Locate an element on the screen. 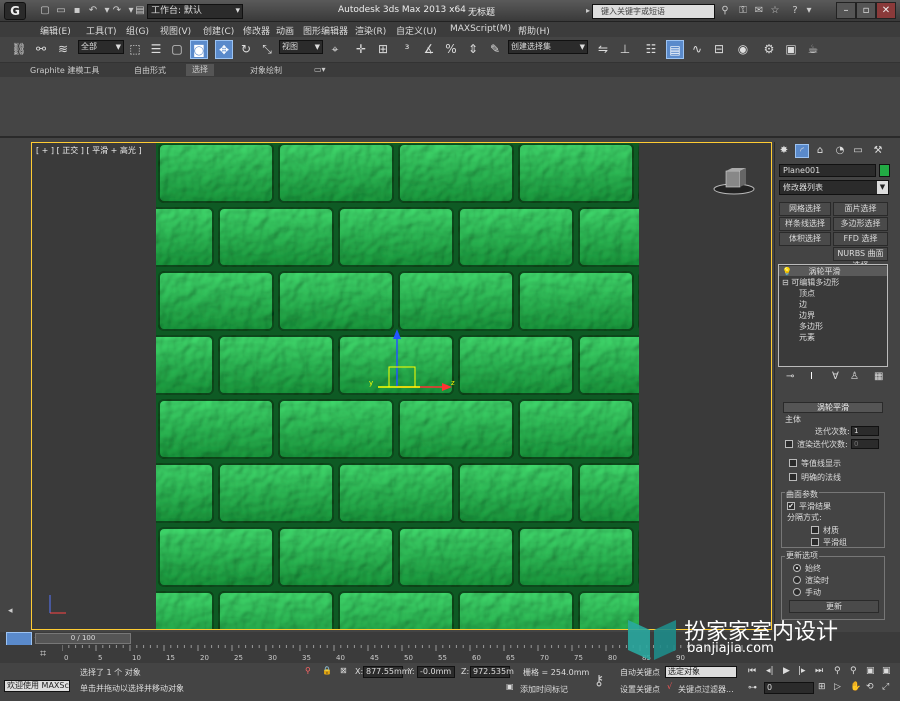  menu-rendering: 渲染(R) is located at coordinates (370, 30).